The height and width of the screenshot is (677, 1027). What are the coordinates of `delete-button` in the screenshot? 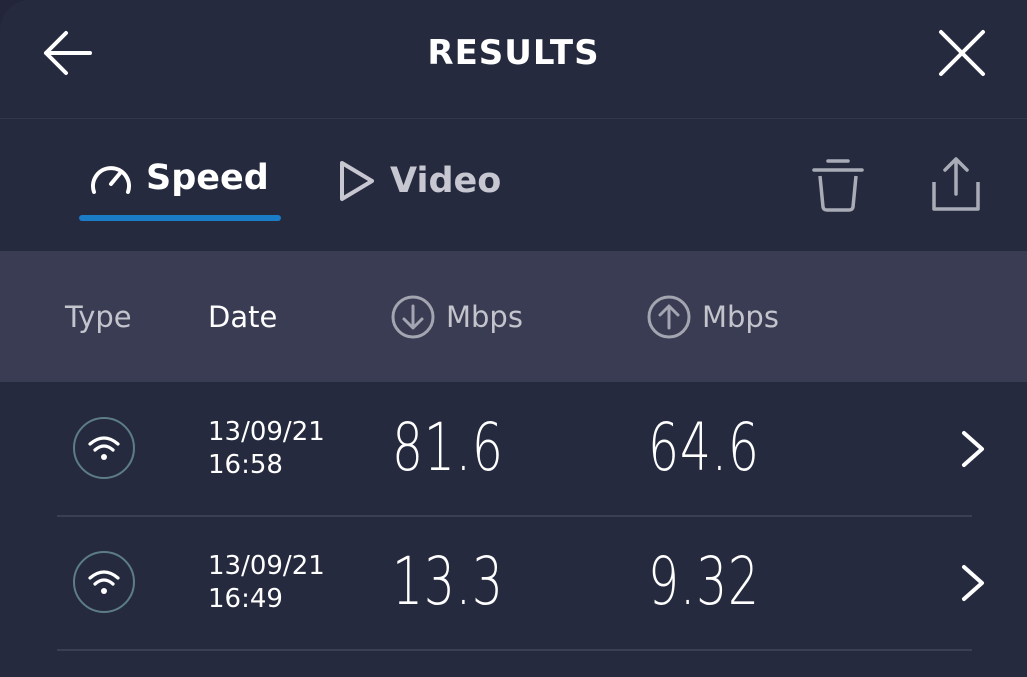 It's located at (838, 185).